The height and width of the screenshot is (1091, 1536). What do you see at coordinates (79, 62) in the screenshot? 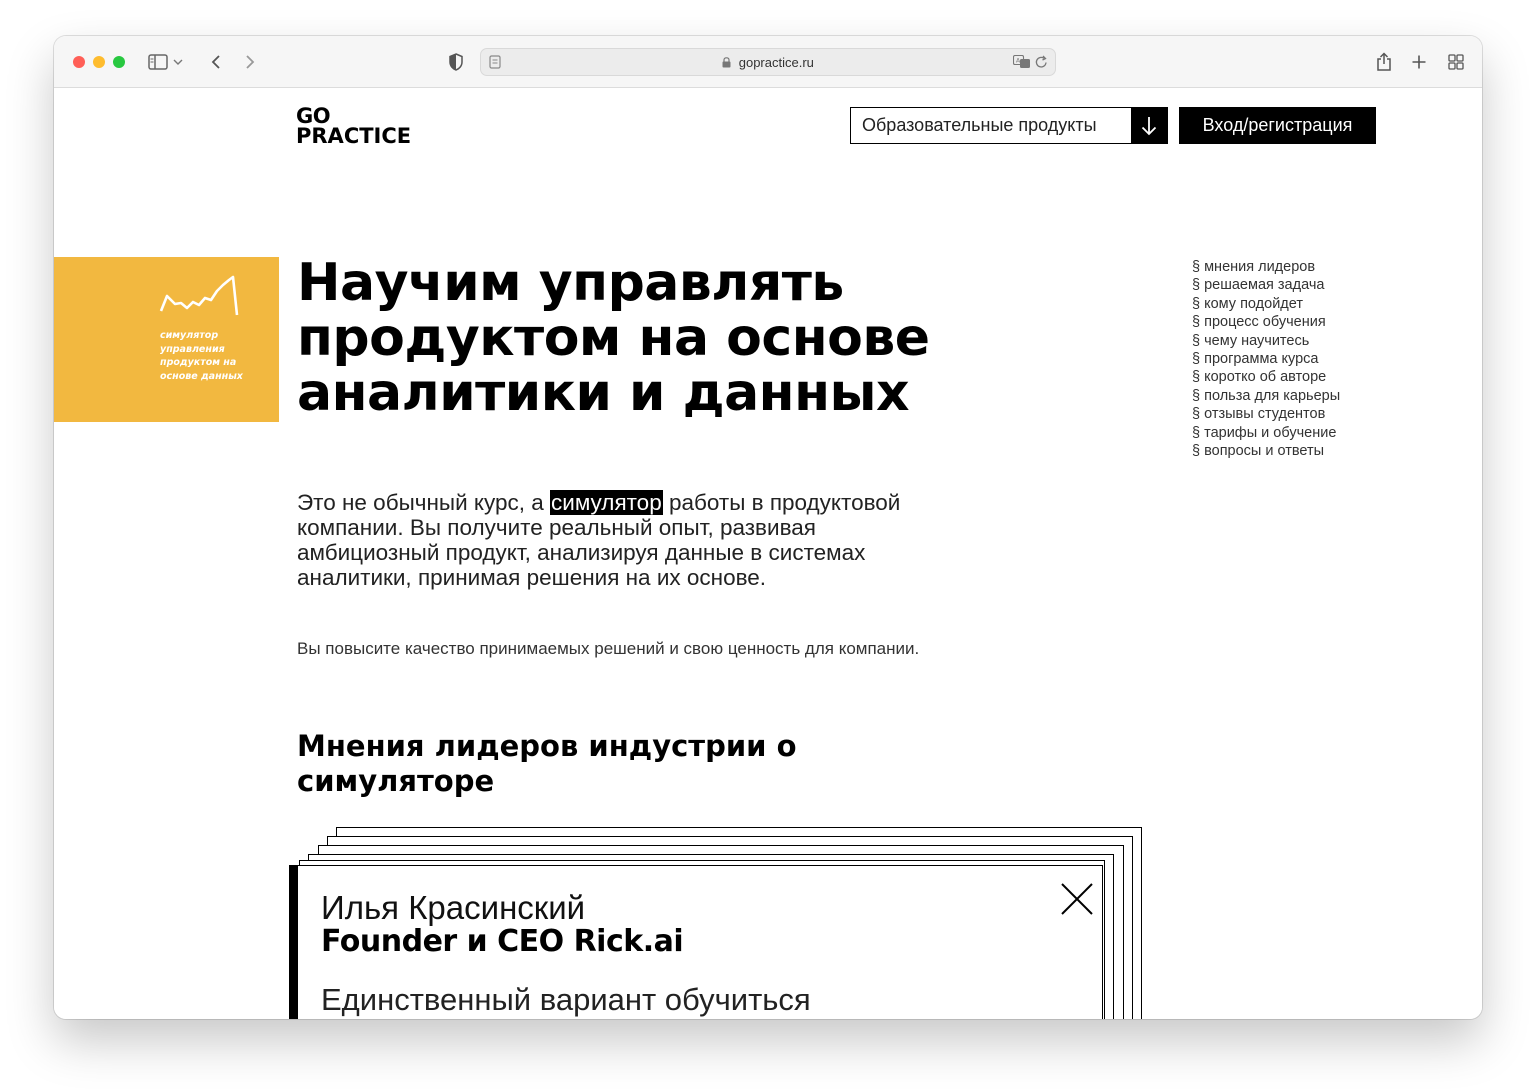
I see `close-window-button` at bounding box center [79, 62].